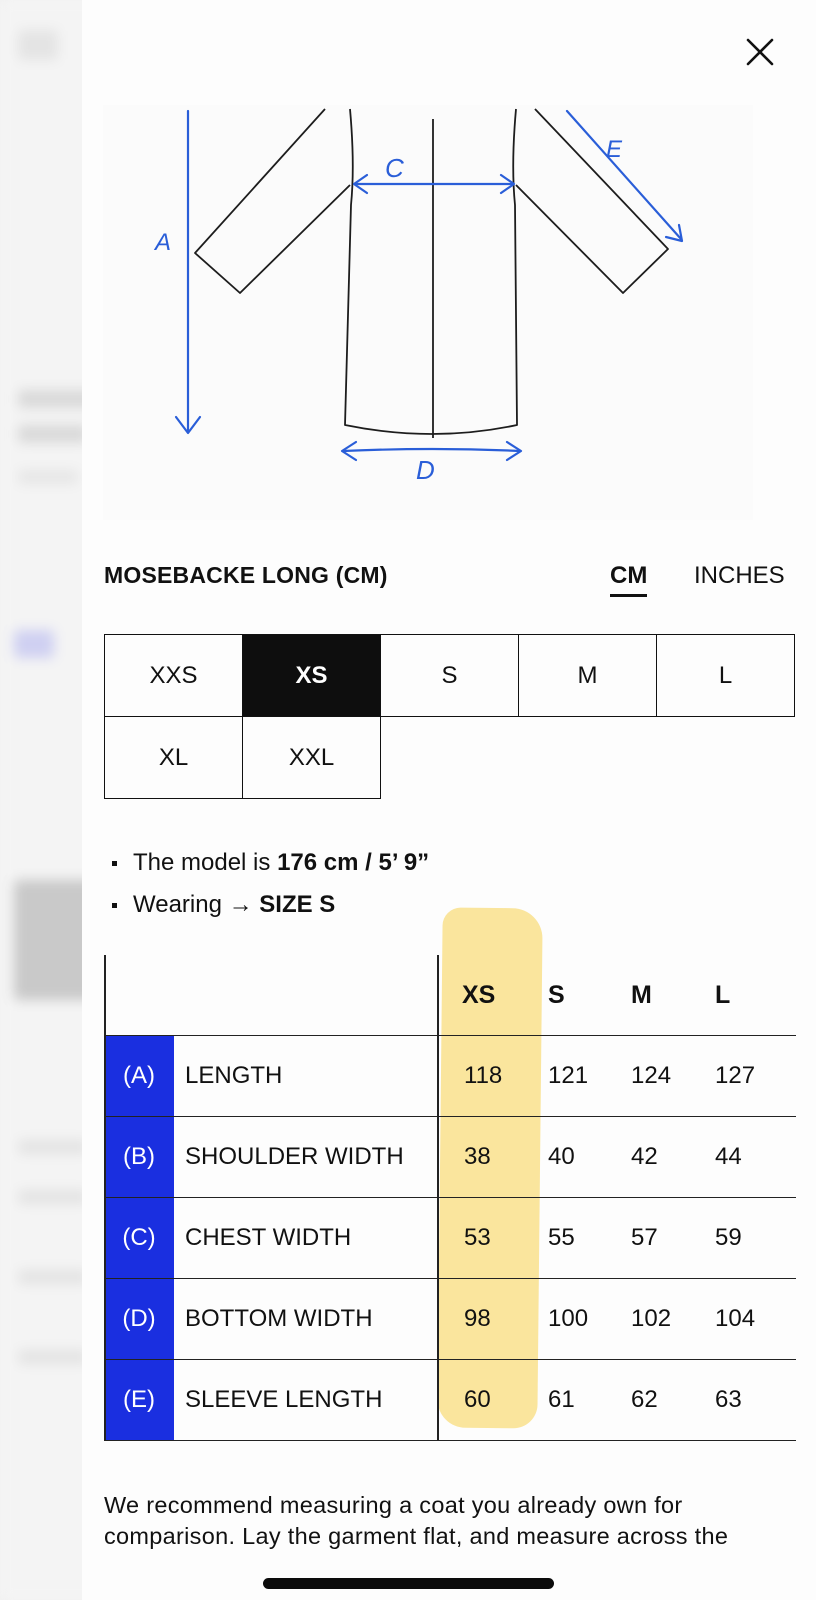 This screenshot has height=1600, width=816. Describe the element at coordinates (105, 1198) in the screenshot. I see `table-border-left` at that location.